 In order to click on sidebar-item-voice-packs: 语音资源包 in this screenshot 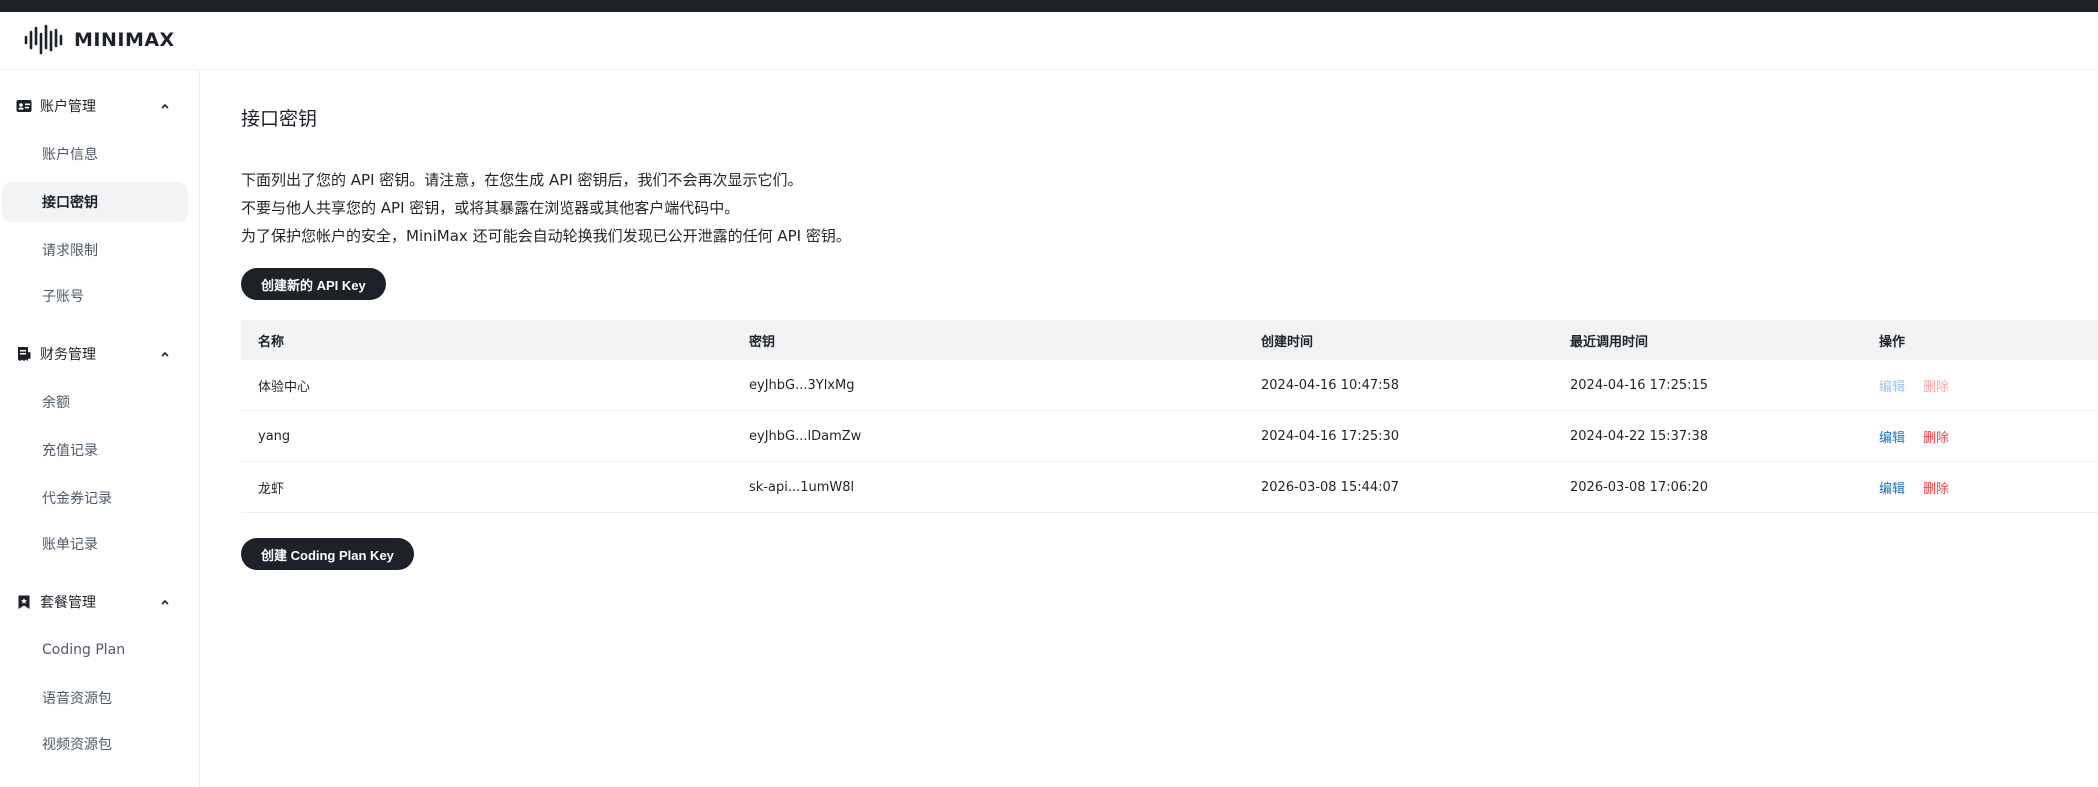, I will do `click(95, 698)`.